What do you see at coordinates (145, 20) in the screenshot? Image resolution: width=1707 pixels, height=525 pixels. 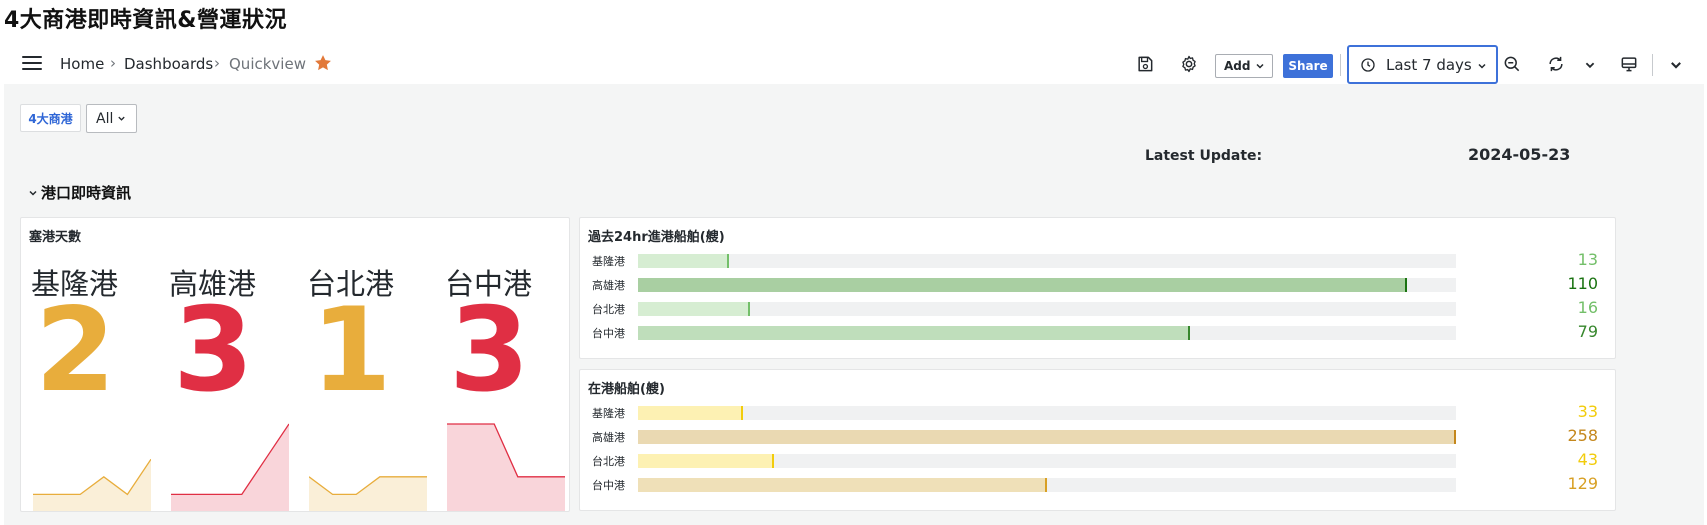 I see `page-title: 4大商港即時資訊&營運狀況` at bounding box center [145, 20].